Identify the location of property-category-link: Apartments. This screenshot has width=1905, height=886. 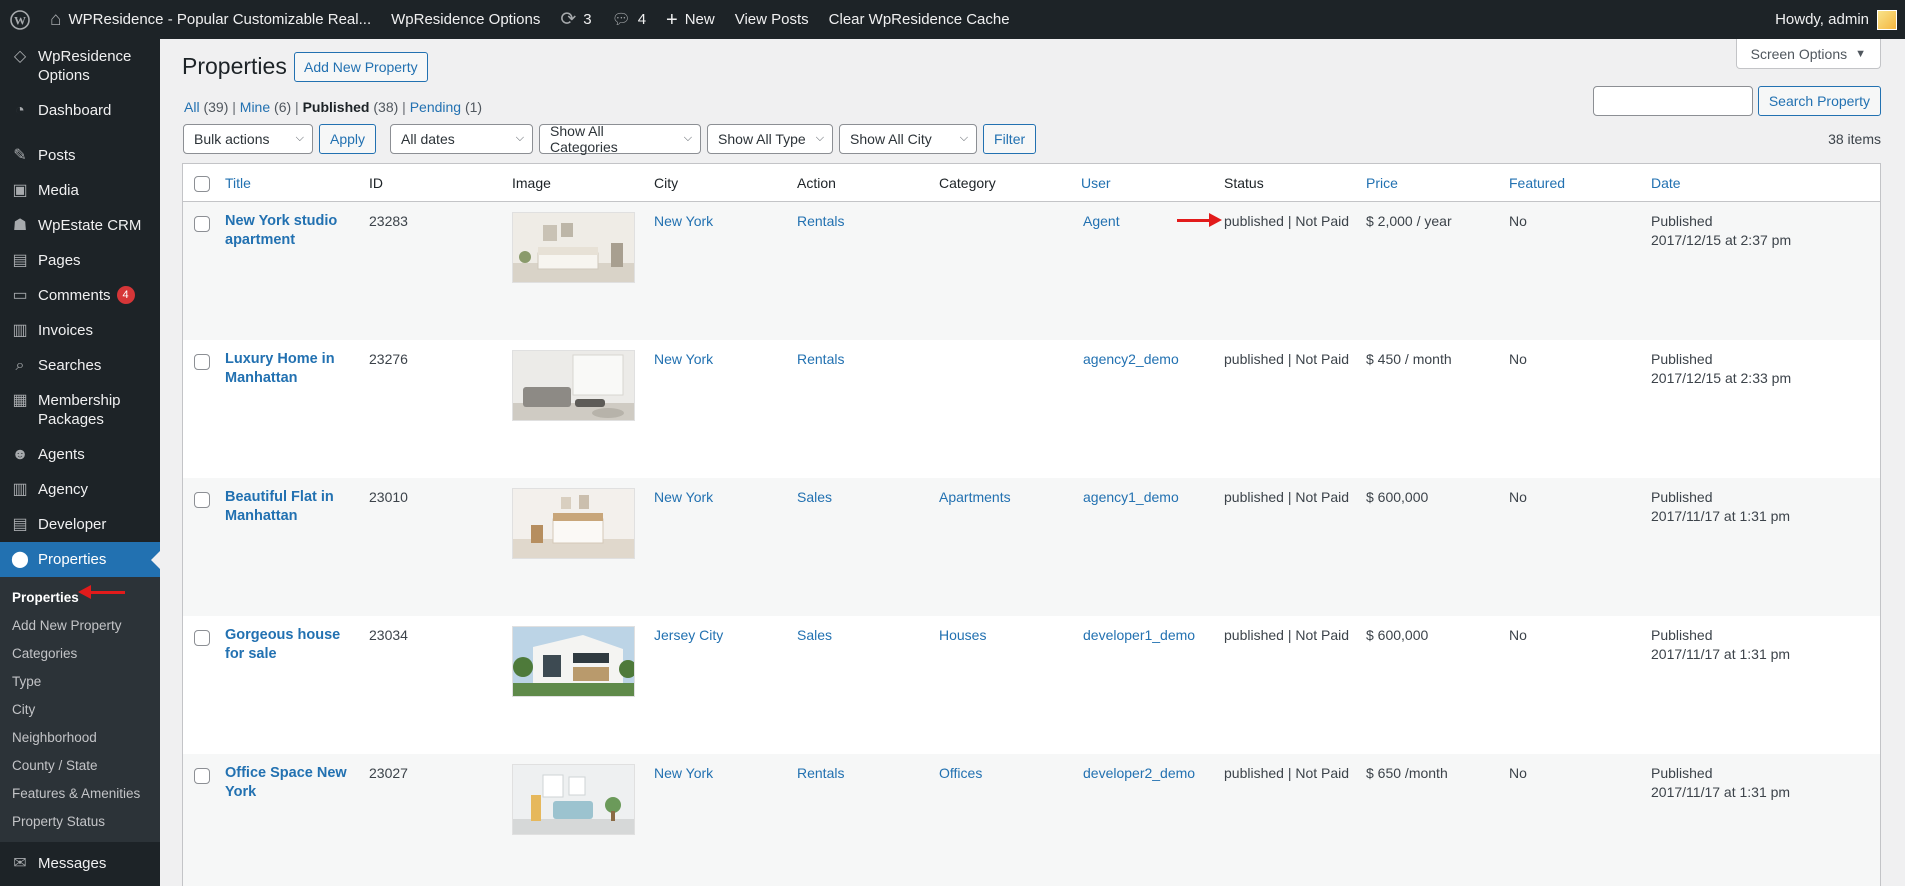
(975, 497).